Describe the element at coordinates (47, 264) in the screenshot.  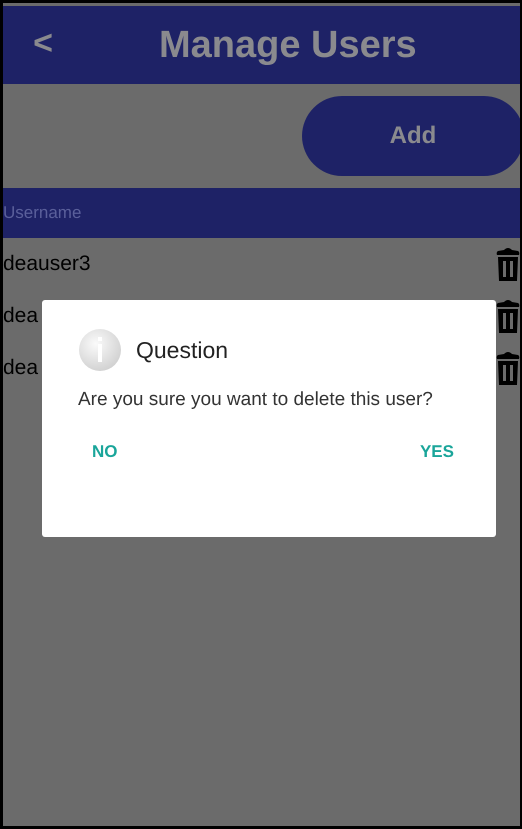
I see `username-cell: deauser3` at that location.